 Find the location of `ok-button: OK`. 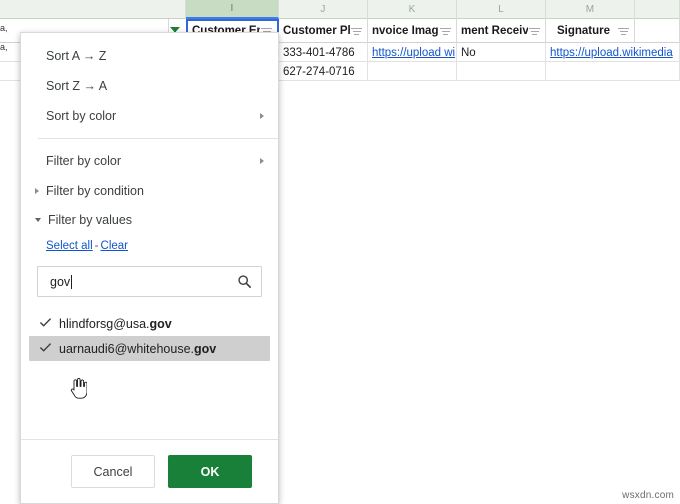

ok-button: OK is located at coordinates (210, 471).